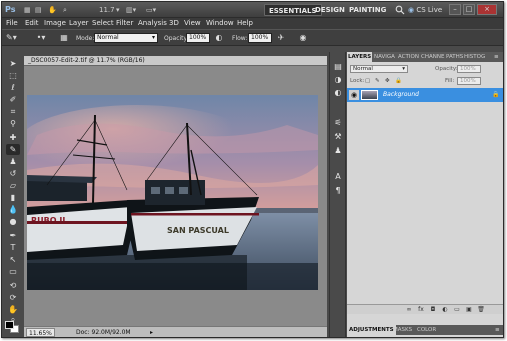 This screenshot has height=341, width=507. Describe the element at coordinates (13, 297) in the screenshot. I see `3d-camera-tool-icon: ⟳` at that location.